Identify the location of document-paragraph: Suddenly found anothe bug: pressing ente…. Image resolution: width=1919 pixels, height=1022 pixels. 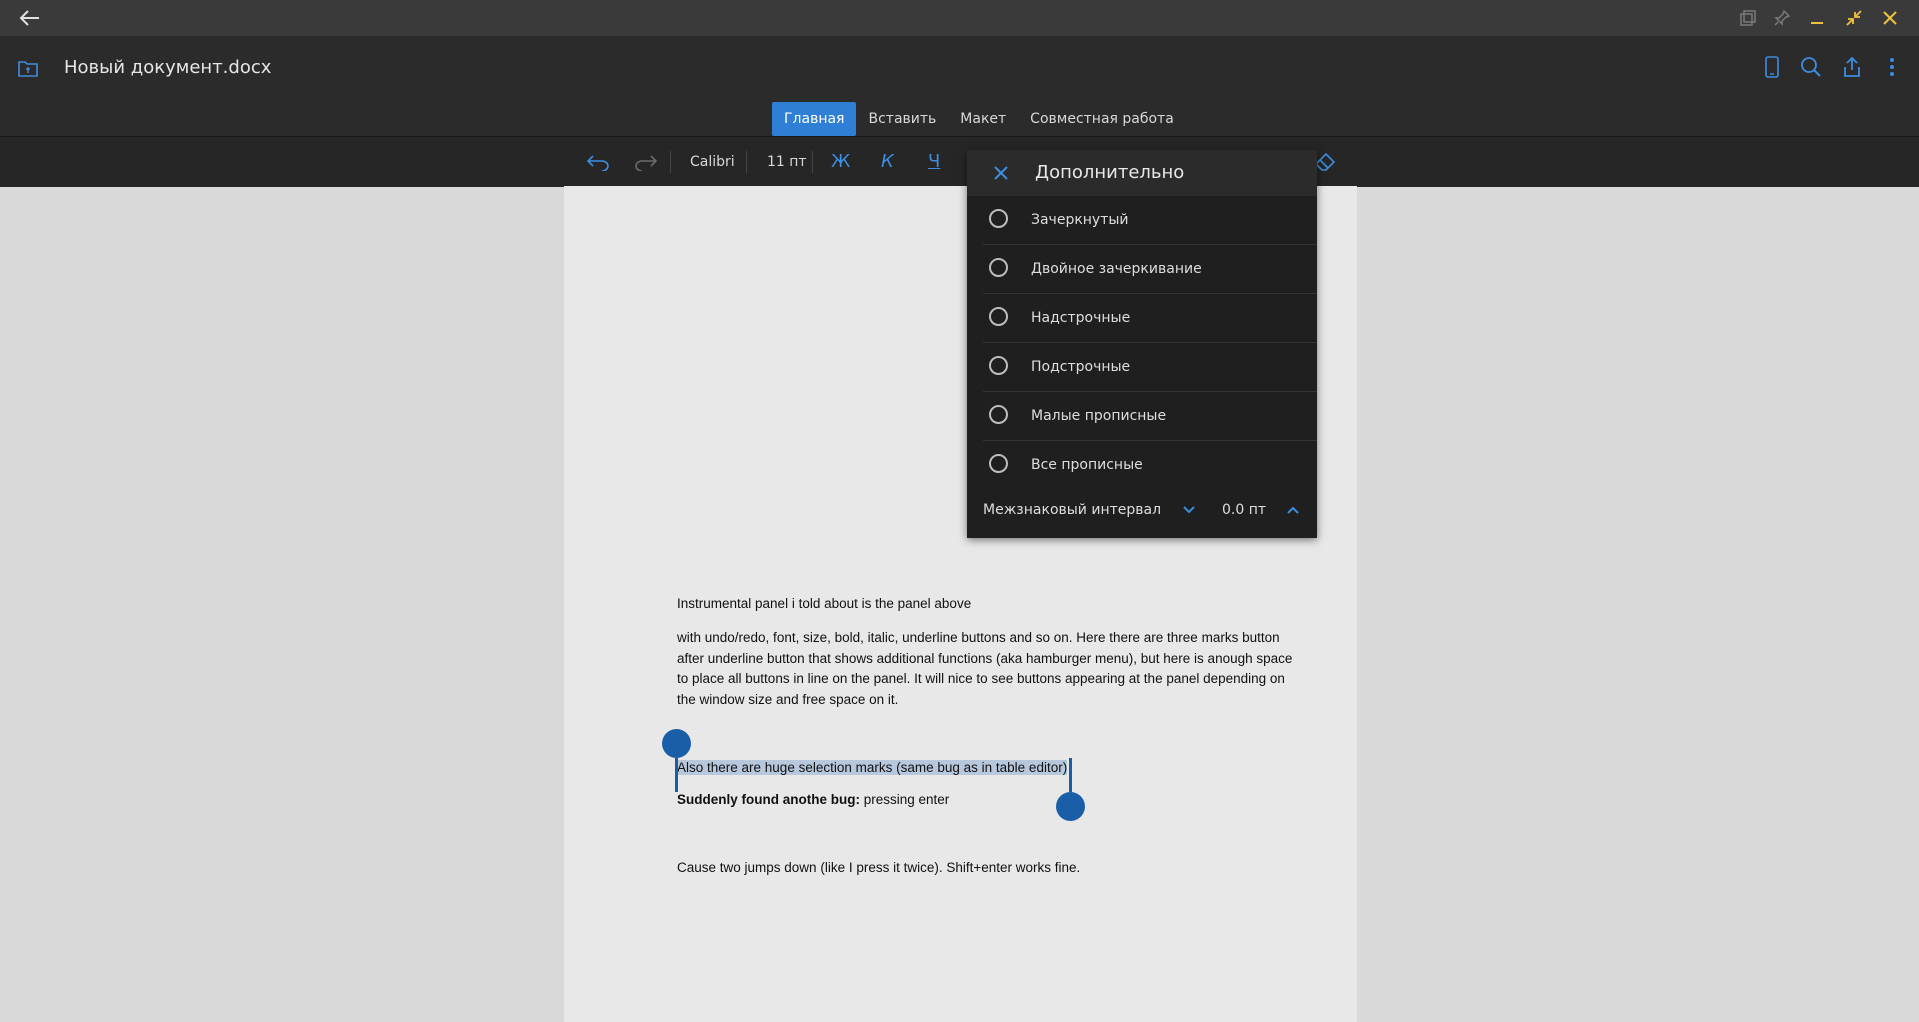
(992, 800).